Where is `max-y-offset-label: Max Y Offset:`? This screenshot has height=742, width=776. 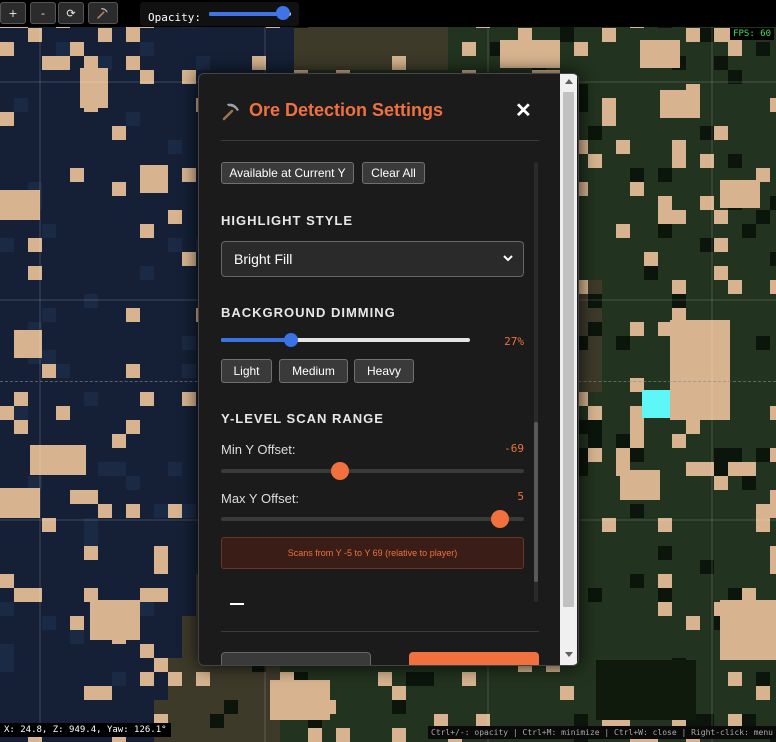 max-y-offset-label: Max Y Offset: is located at coordinates (260, 498).